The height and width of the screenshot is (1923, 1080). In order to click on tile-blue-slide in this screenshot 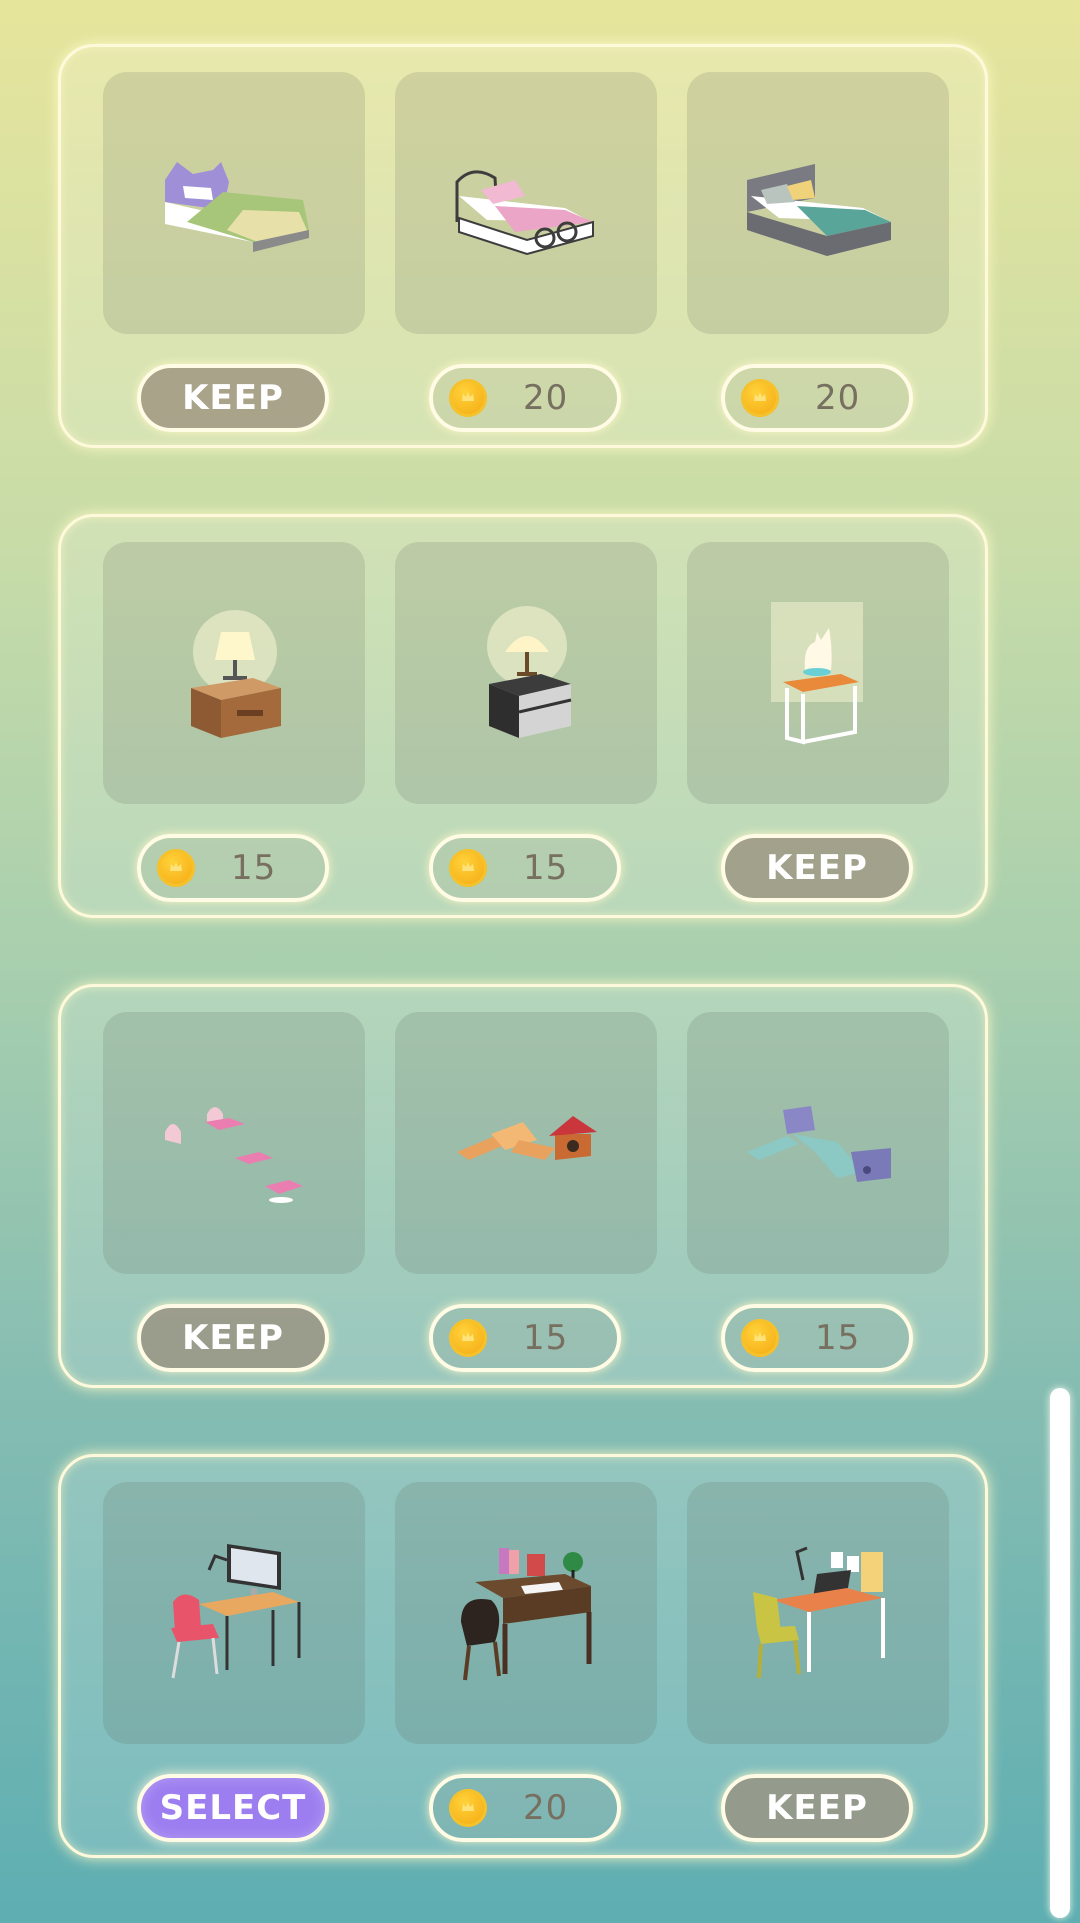, I will do `click(818, 1143)`.